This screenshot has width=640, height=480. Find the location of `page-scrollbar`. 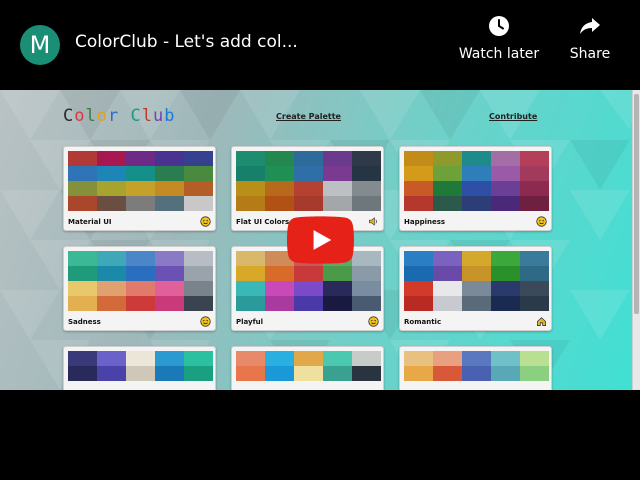

page-scrollbar is located at coordinates (636, 240).